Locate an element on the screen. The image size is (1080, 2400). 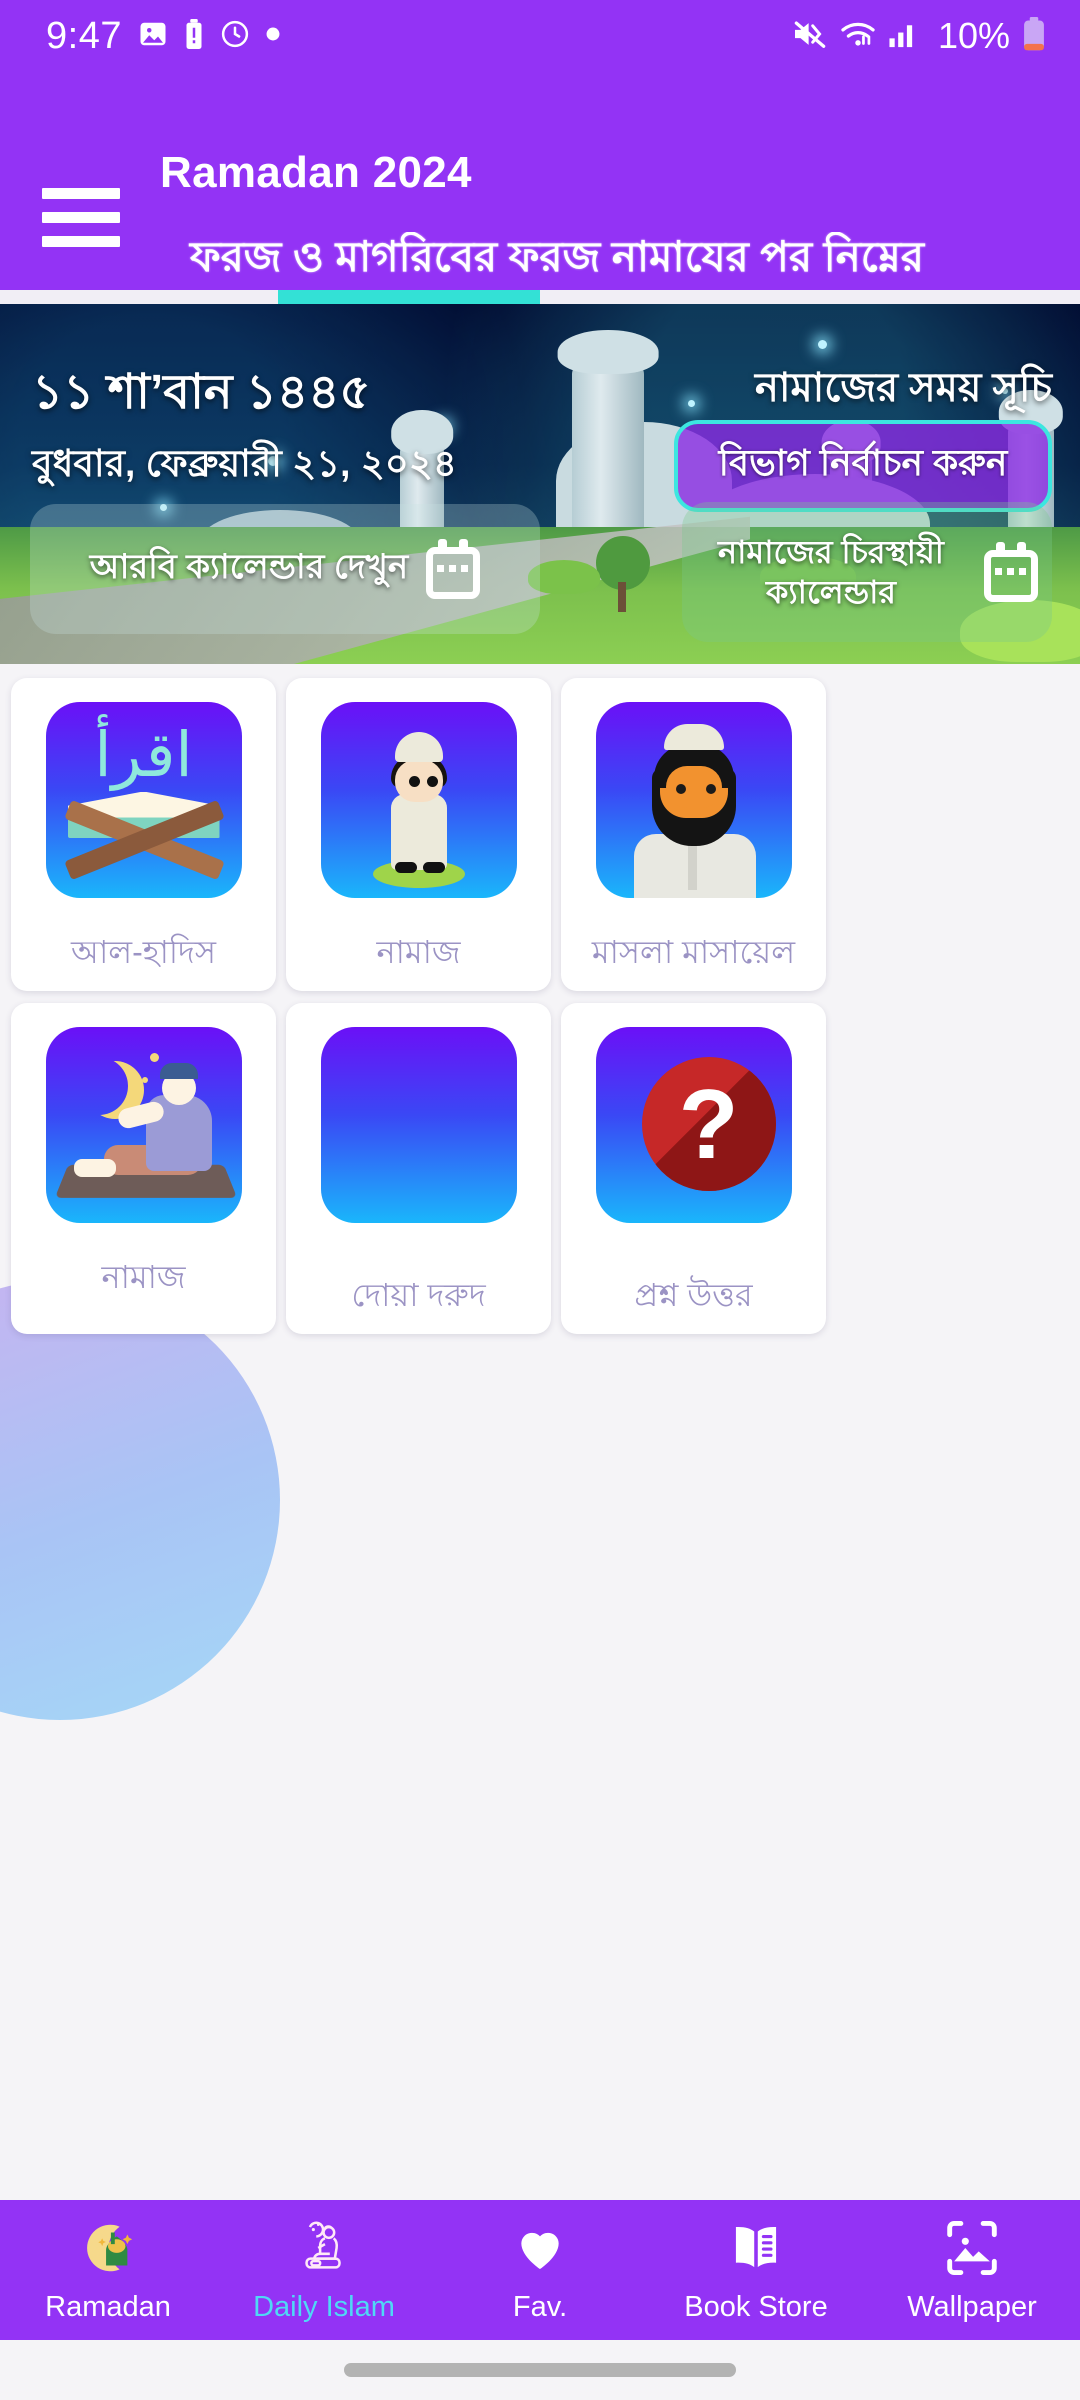
grid-card-dua-durud: দোয়া দরুদ is located at coordinates (418, 1168).